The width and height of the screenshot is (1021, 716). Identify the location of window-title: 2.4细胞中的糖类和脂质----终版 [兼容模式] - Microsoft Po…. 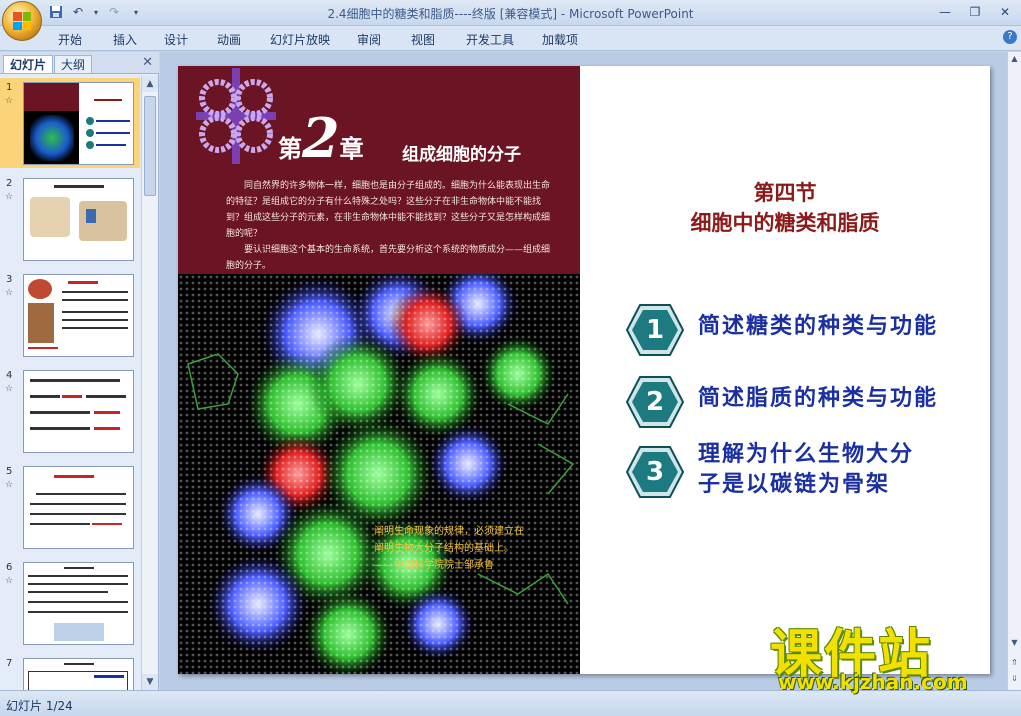
(510, 14).